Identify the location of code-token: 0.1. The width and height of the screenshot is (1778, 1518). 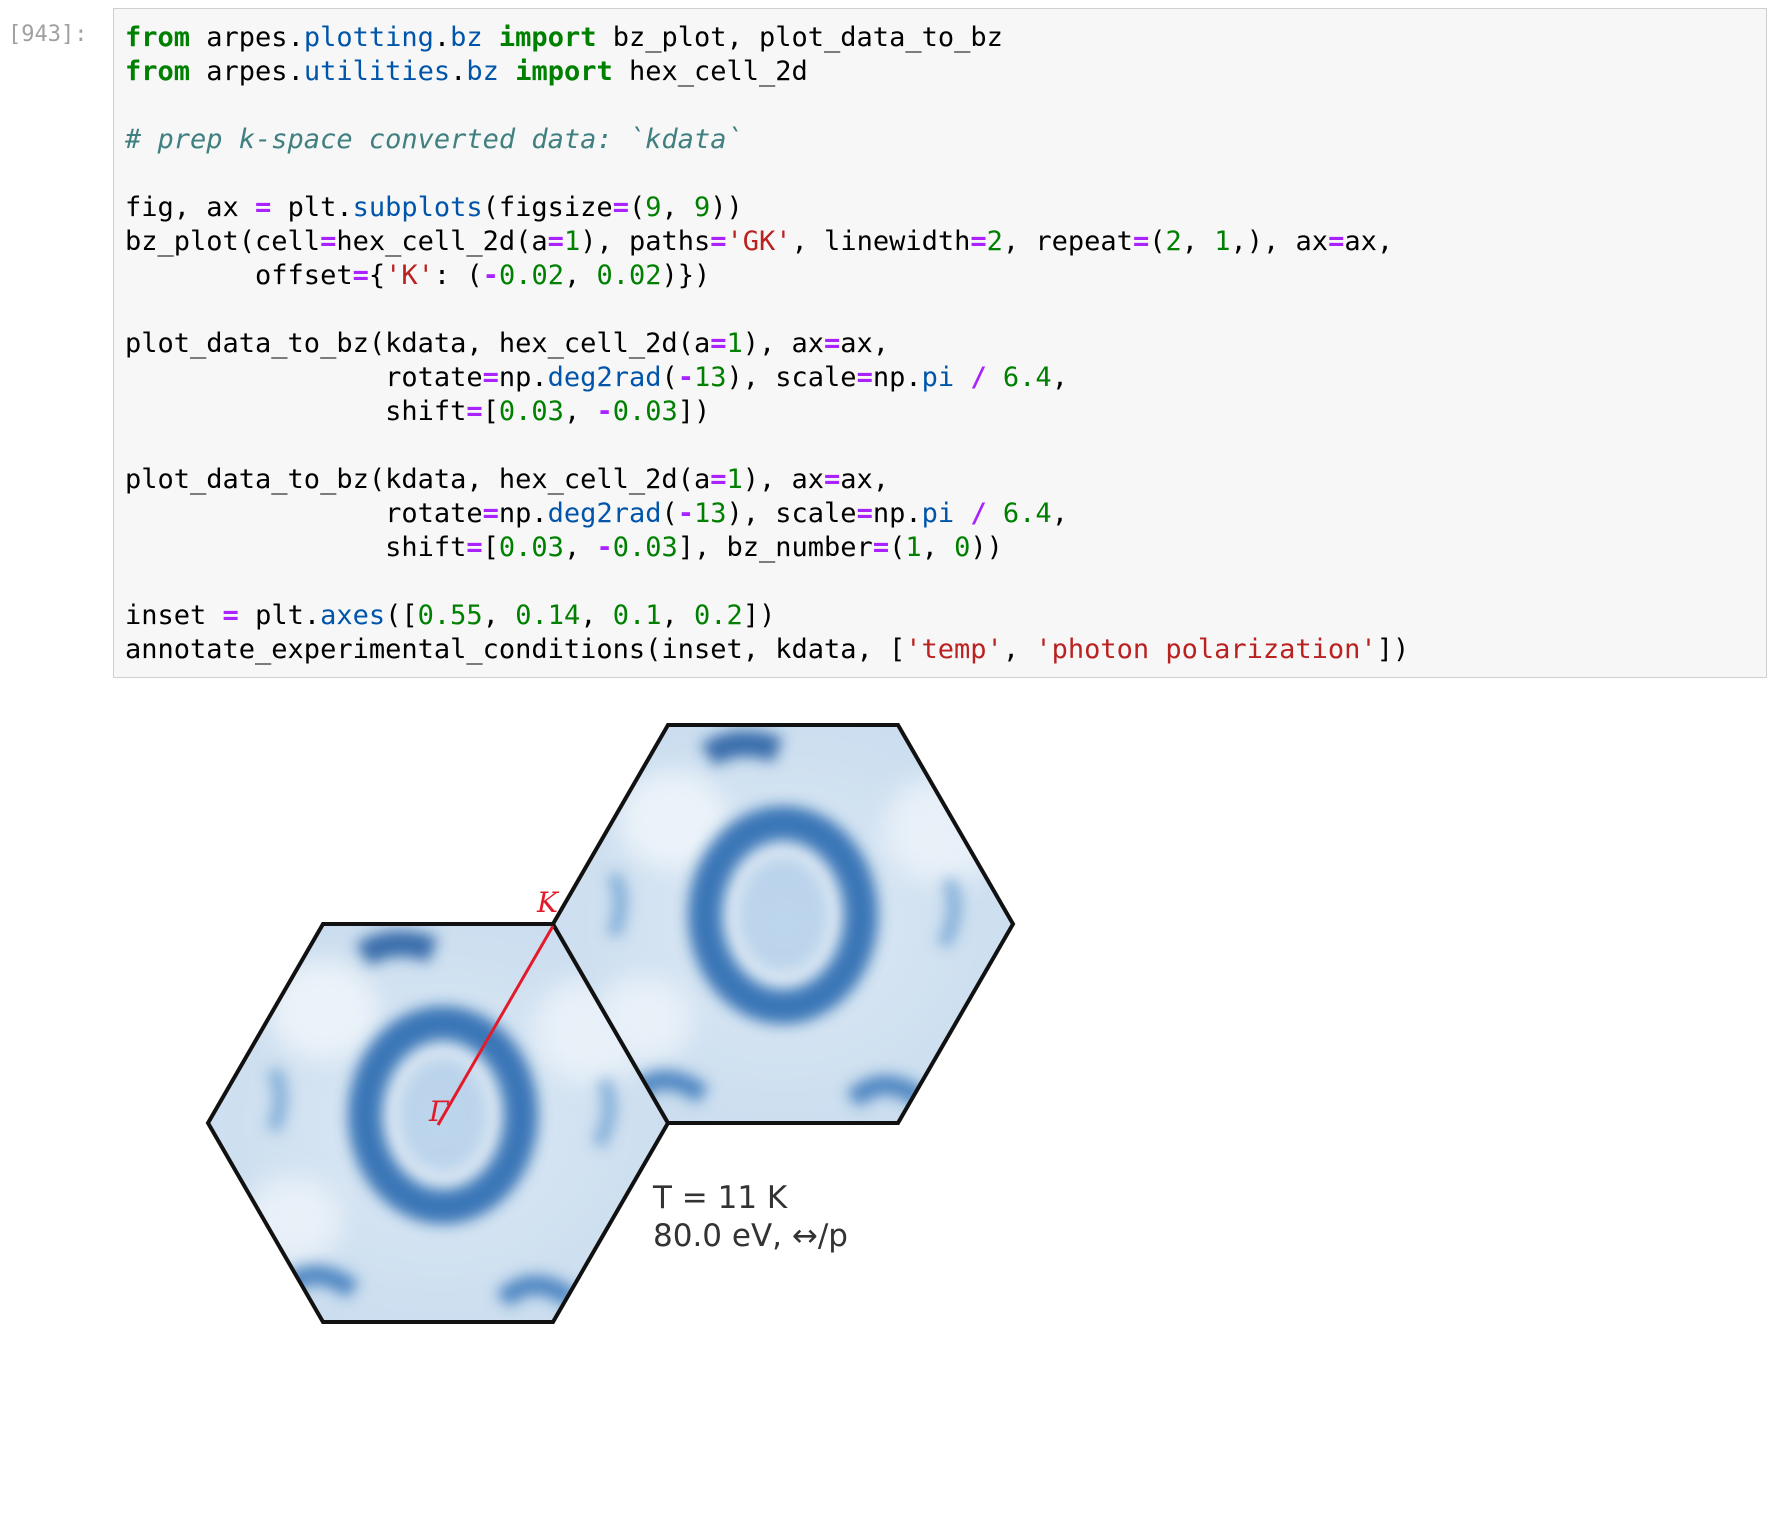
(637, 615).